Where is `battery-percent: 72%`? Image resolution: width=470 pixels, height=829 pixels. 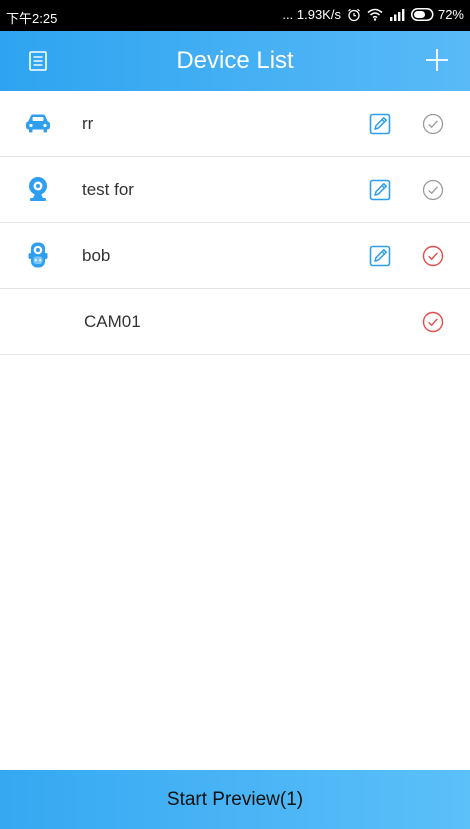 battery-percent: 72% is located at coordinates (450, 14).